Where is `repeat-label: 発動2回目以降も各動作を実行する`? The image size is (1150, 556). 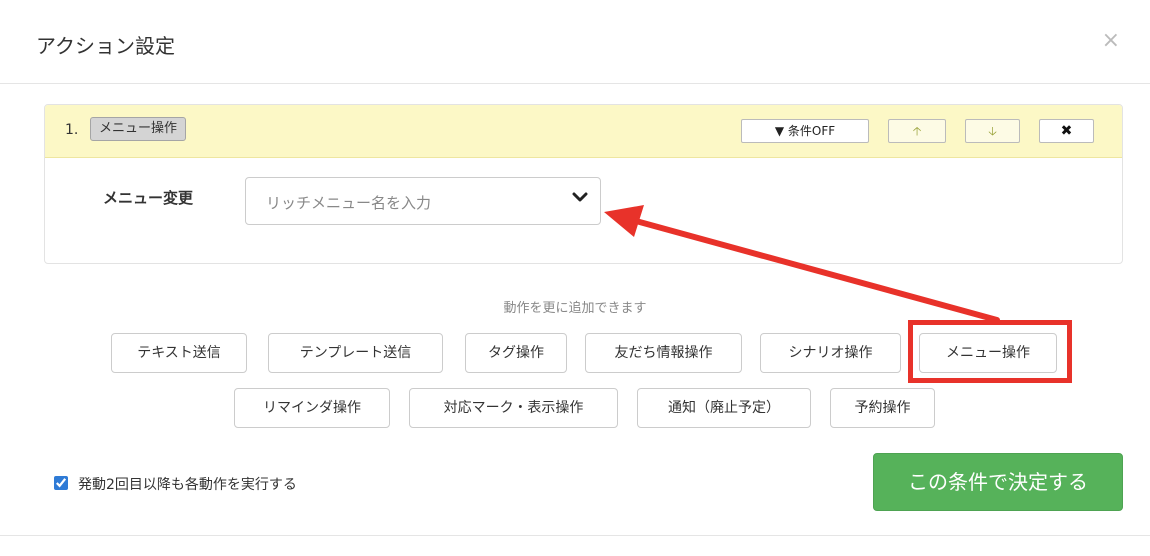
repeat-label: 発動2回目以降も各動作を実行する is located at coordinates (187, 485).